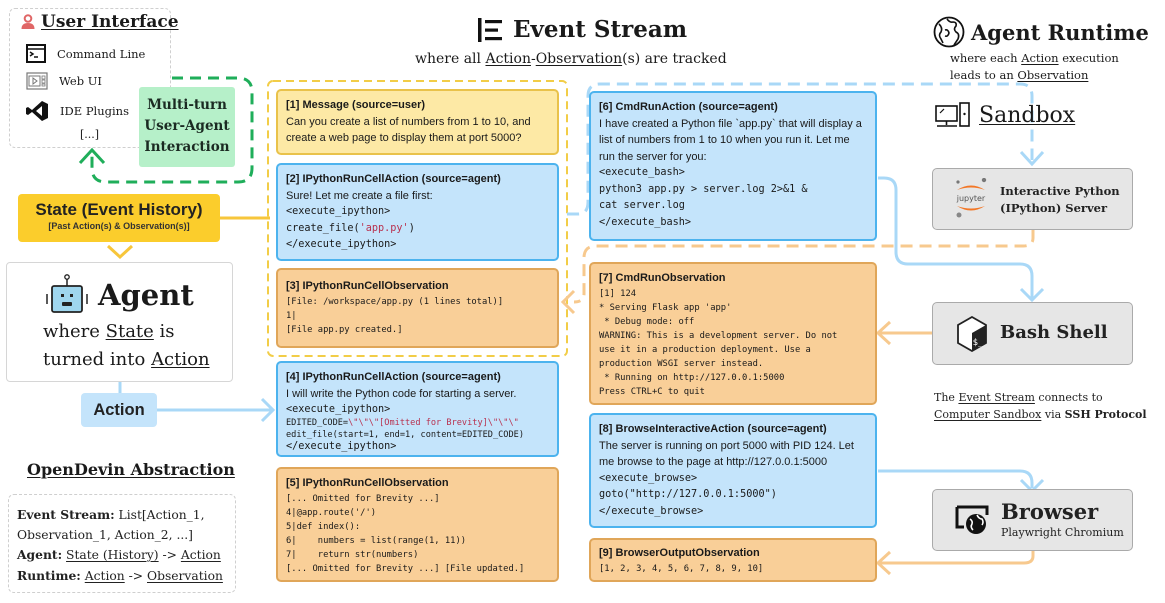 Image resolution: width=1165 pixels, height=603 pixels. I want to click on multi-turn-line-3: Interaction, so click(187, 147).